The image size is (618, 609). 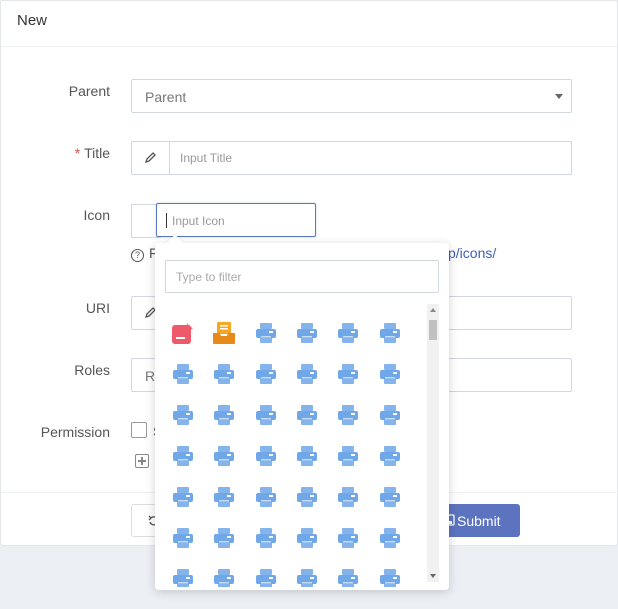 I want to click on scrollbar-thumb, so click(x=433, y=330).